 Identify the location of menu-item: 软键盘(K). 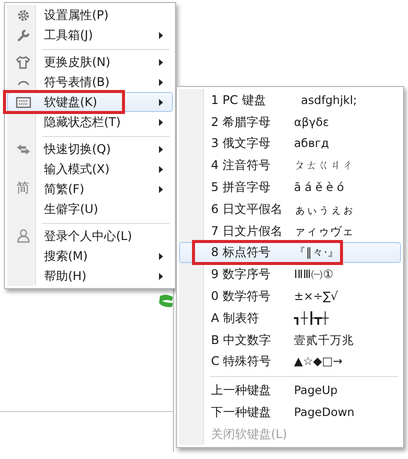
(90, 102).